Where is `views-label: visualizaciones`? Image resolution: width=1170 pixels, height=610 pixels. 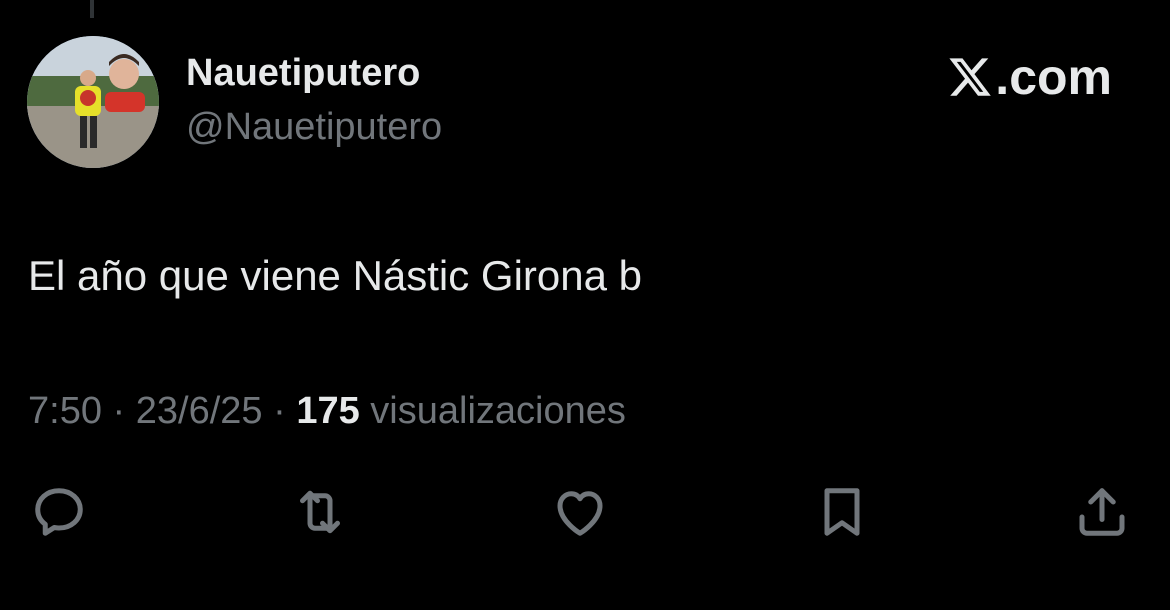
views-label: visualizaciones is located at coordinates (498, 411).